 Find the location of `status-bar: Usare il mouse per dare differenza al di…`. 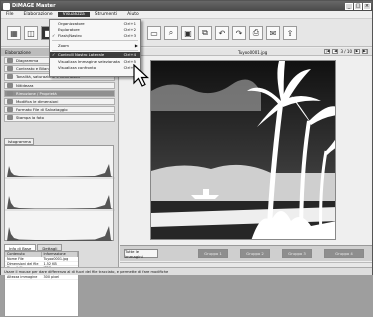

status-bar: Usare il mouse per dare differenza al di… is located at coordinates (186, 271).